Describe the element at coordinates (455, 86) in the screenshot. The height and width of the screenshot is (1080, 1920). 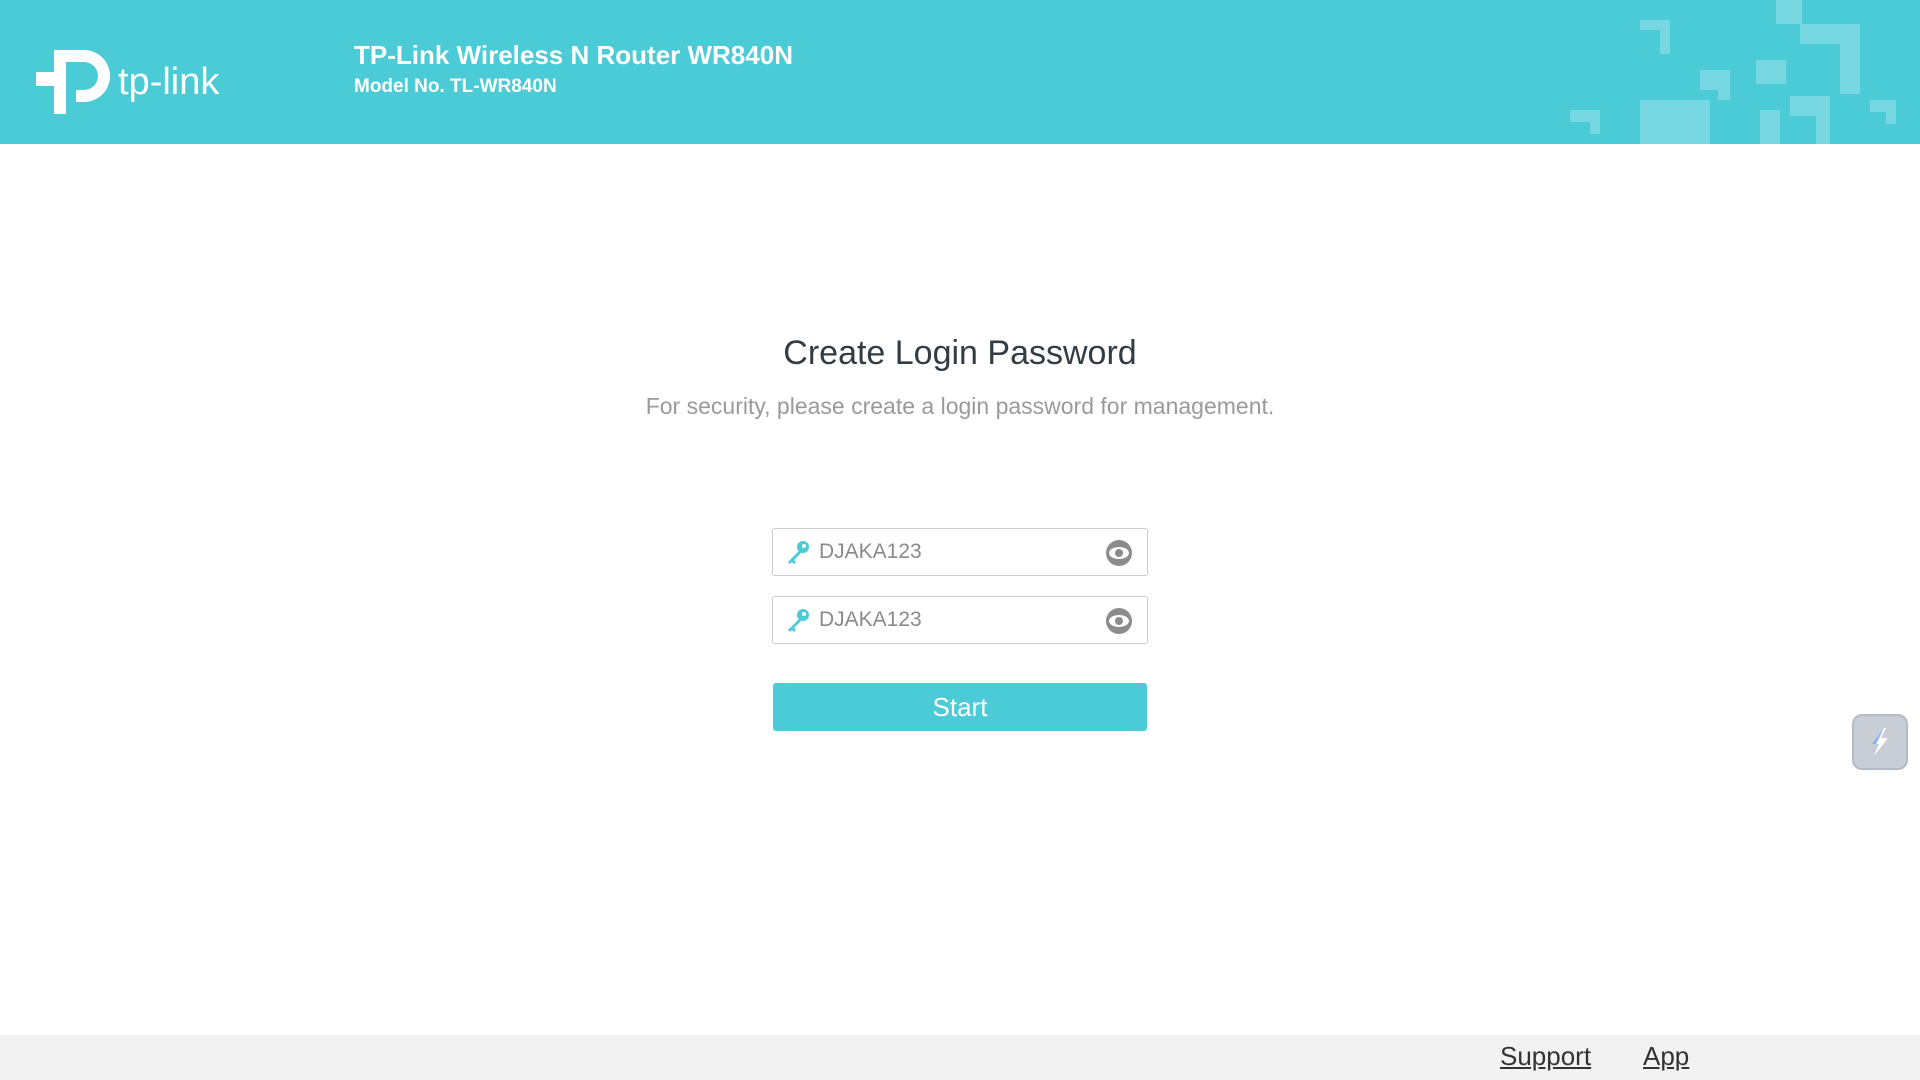
I see `model-number: Model No. TL-WR840N` at that location.